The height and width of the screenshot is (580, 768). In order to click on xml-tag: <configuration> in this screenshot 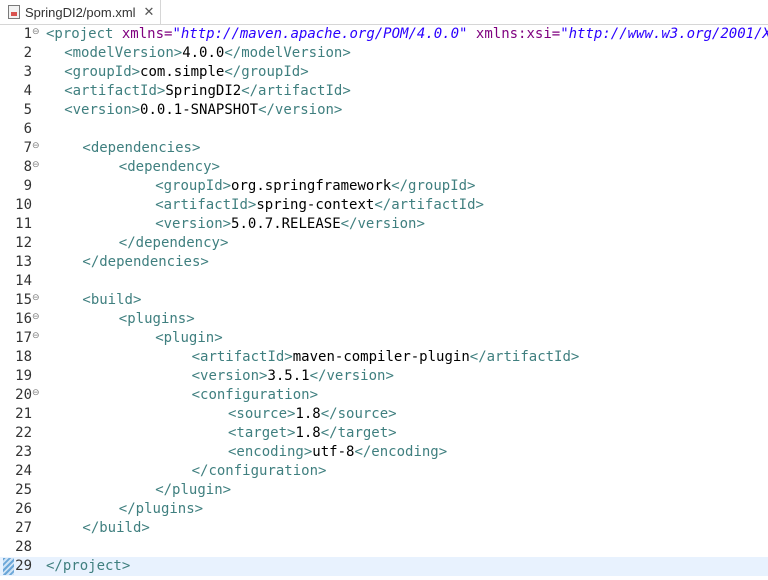, I will do `click(255, 395)`.